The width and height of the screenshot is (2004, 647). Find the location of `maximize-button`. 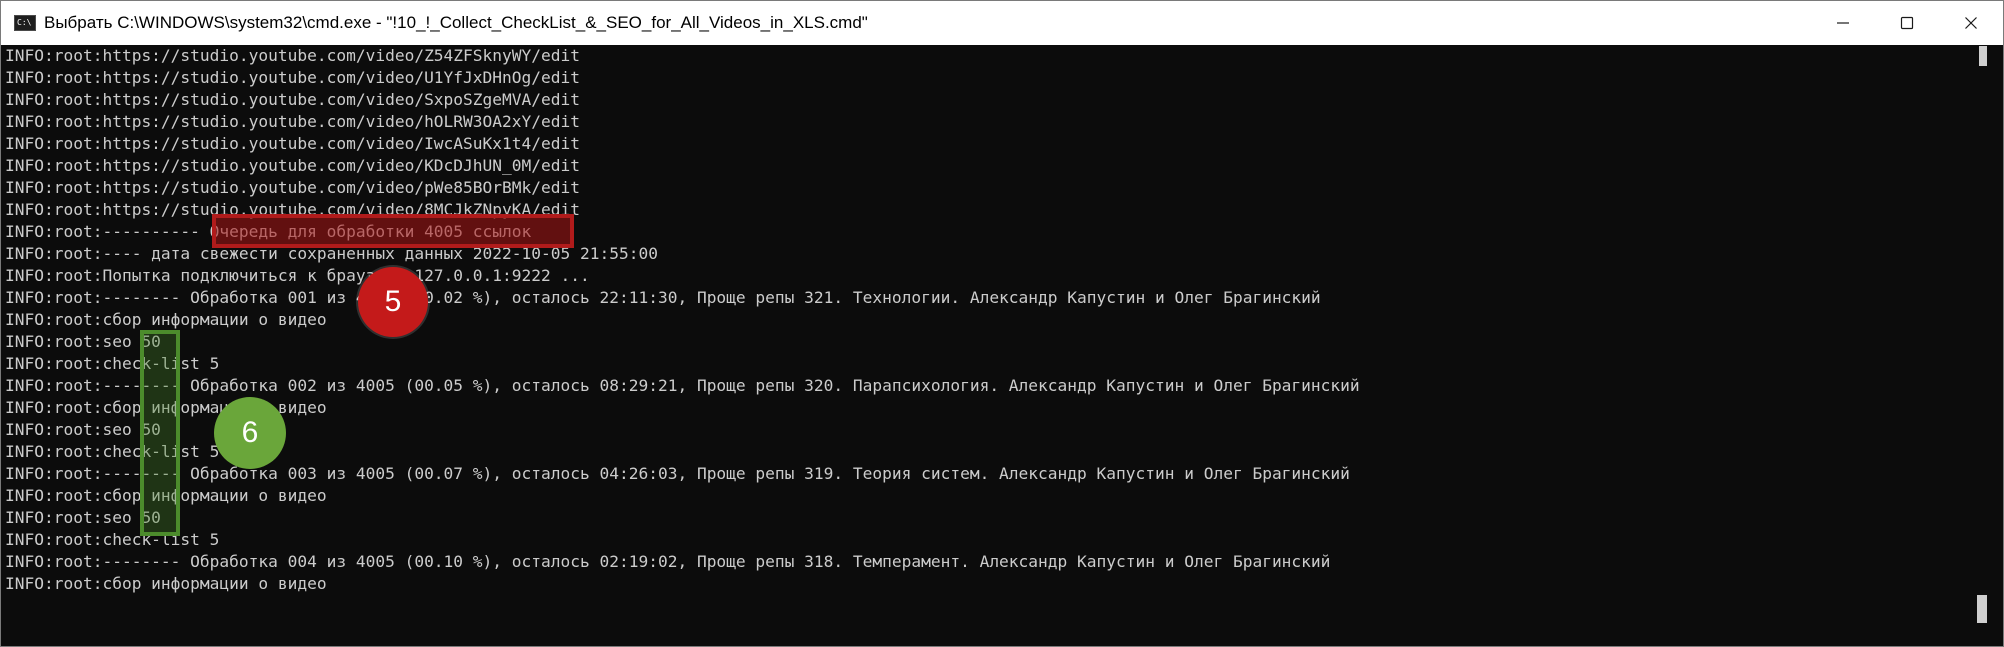

maximize-button is located at coordinates (1907, 23).